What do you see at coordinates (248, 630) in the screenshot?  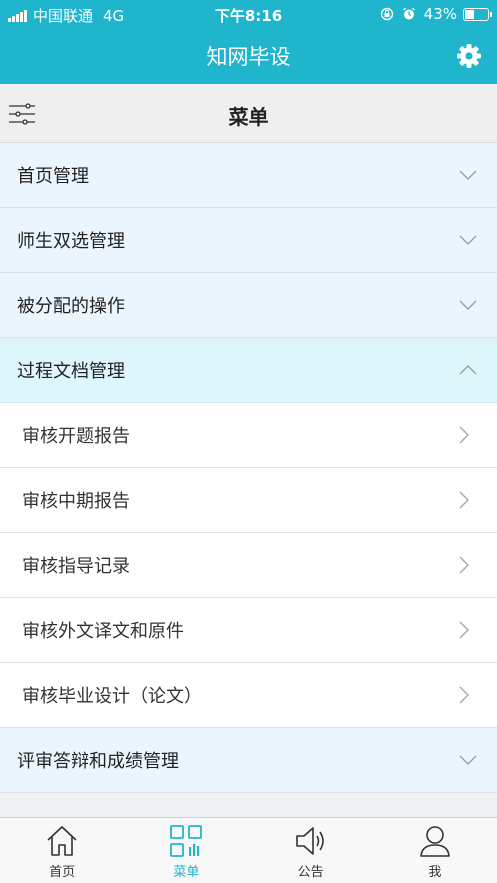 I see `menu-item-review-translation: 审核外文译文和原件` at bounding box center [248, 630].